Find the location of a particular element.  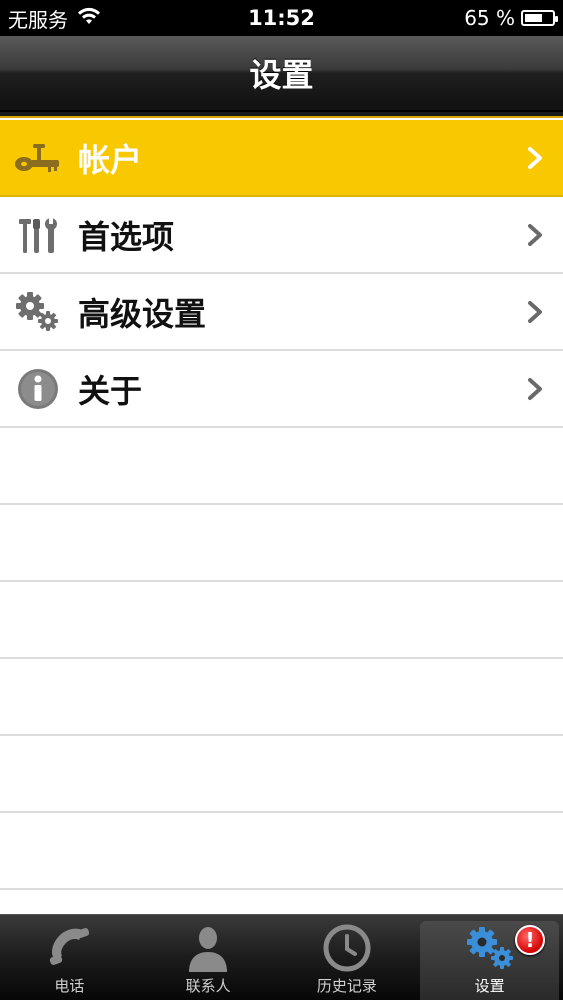

key-icon is located at coordinates (38, 158).